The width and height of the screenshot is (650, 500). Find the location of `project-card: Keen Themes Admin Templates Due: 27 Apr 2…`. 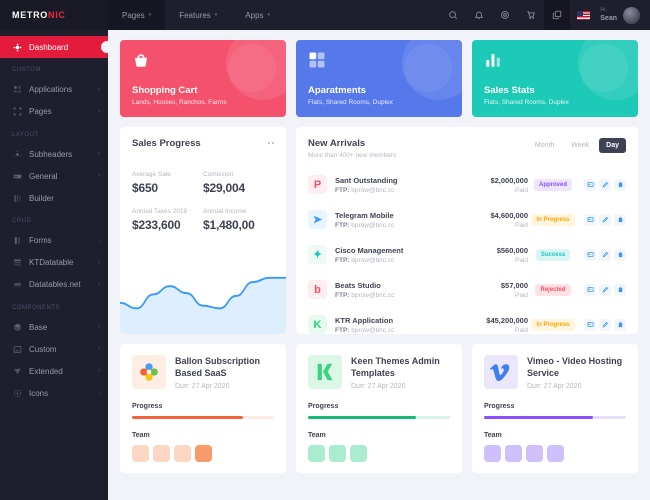

project-card: Keen Themes Admin Templates Due: 27 Apr 2… is located at coordinates (379, 409).